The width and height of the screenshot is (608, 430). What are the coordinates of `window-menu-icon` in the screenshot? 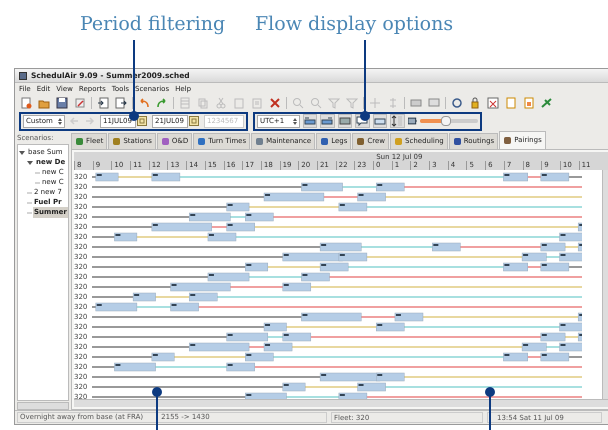 It's located at (23, 76).